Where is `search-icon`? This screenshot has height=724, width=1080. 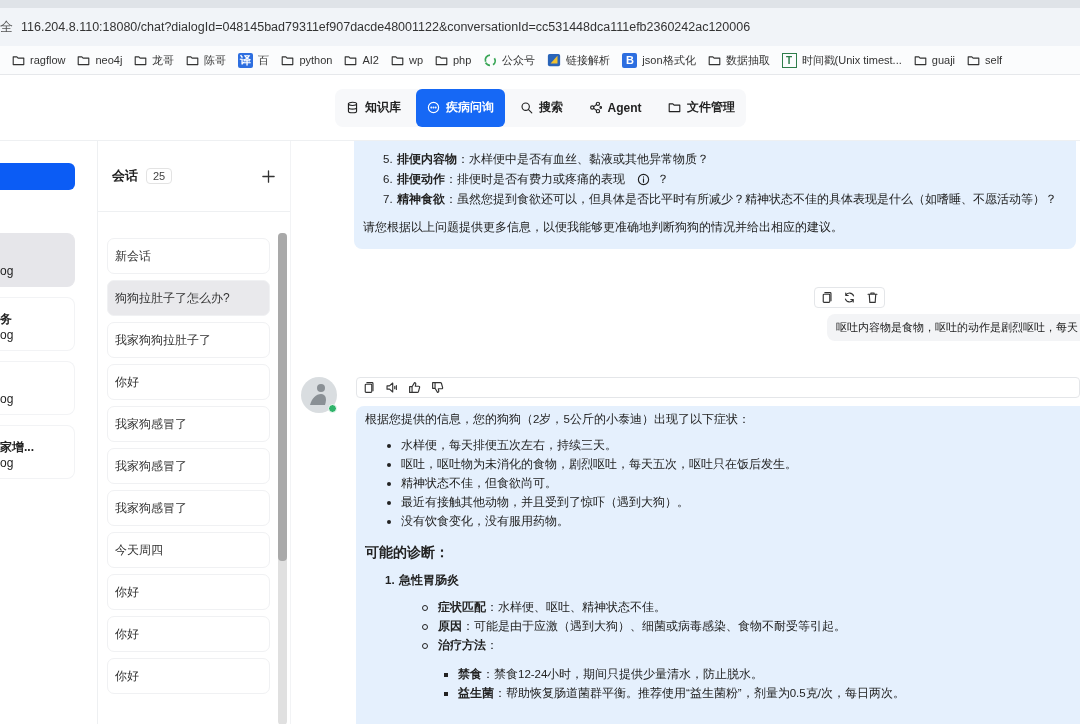 search-icon is located at coordinates (526, 107).